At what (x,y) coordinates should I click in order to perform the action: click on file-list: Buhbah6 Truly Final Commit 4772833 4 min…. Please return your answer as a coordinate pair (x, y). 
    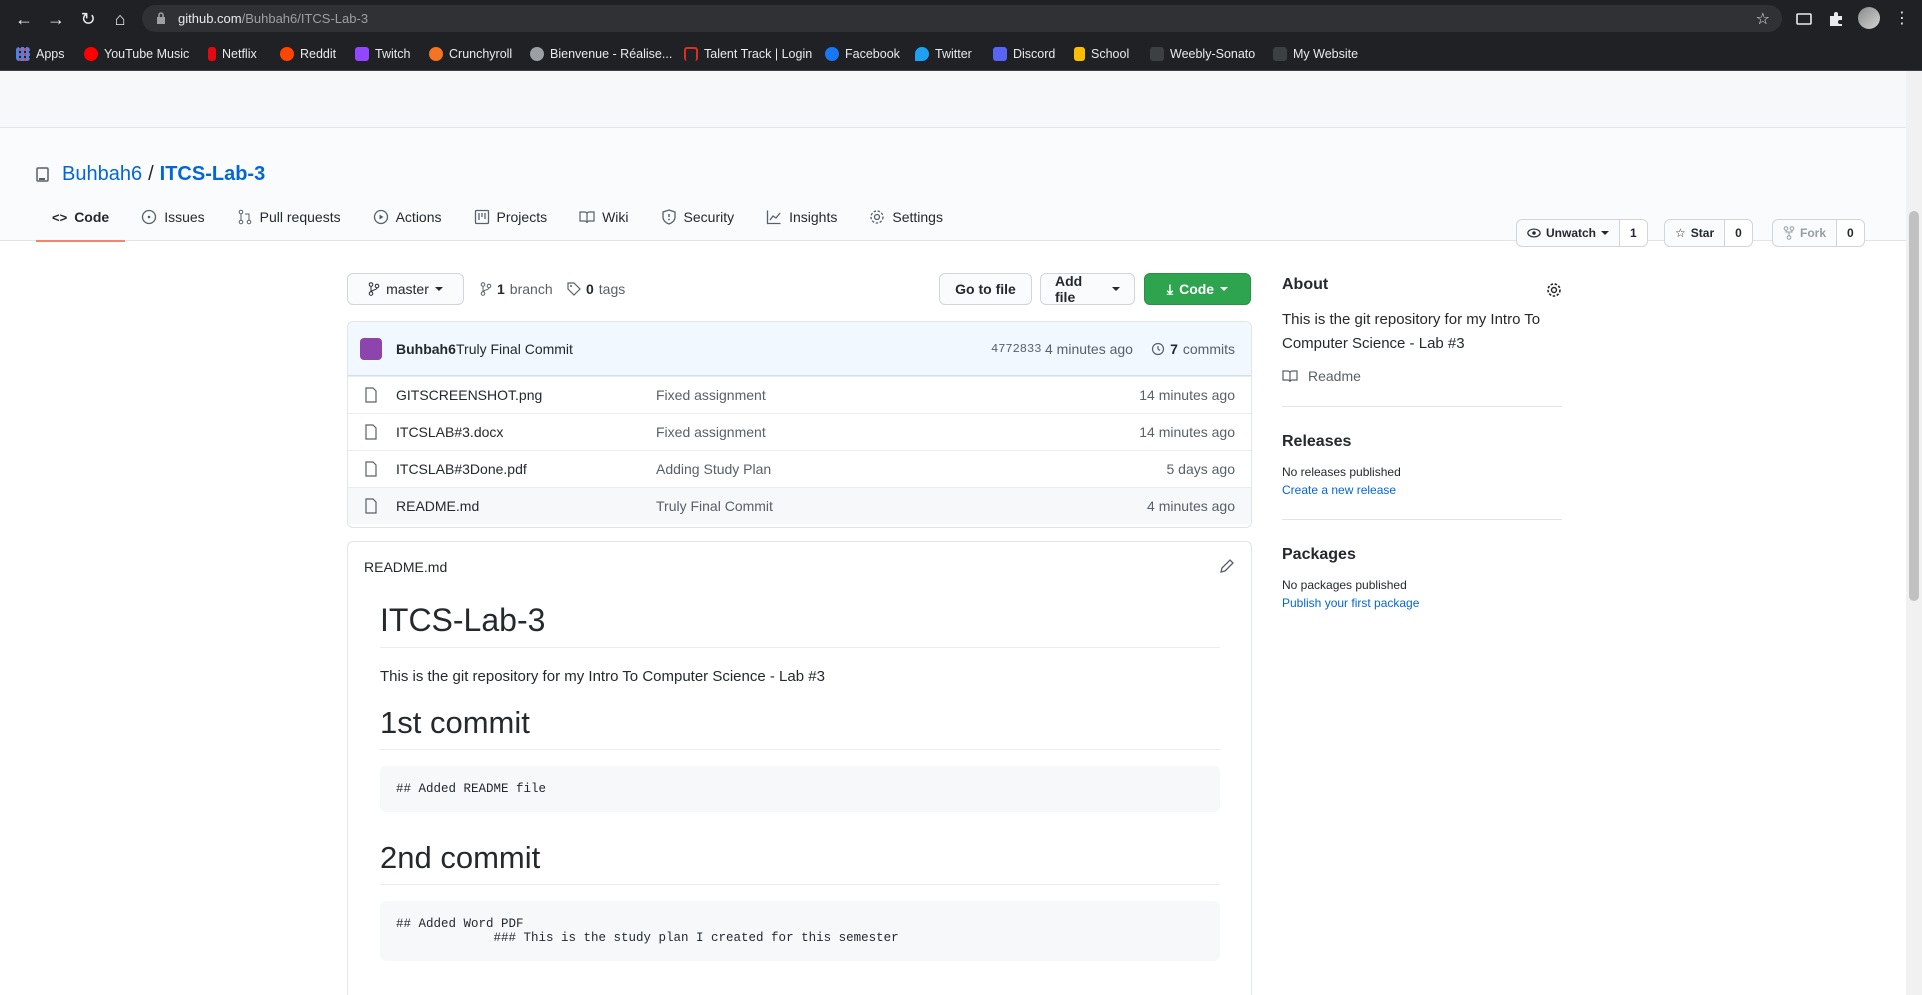
    Looking at the image, I should click on (799, 424).